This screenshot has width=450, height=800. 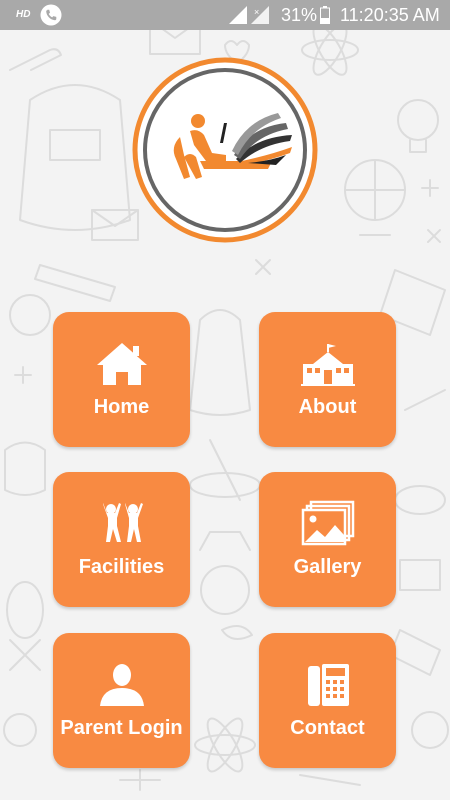 I want to click on facilities-label: Facilities, so click(x=121, y=567).